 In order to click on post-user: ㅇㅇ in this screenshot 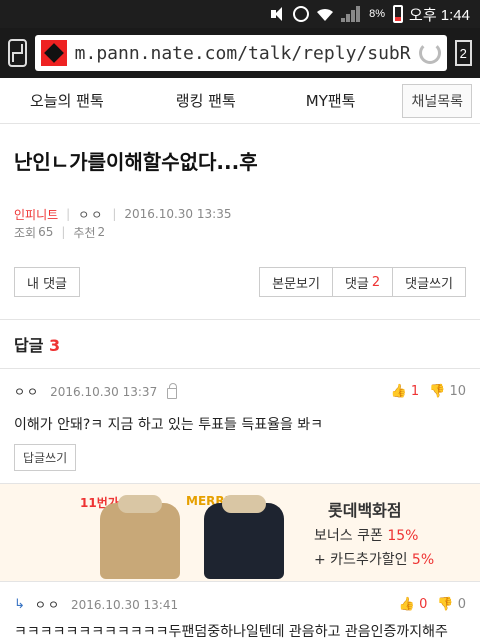, I will do `click(91, 214)`.